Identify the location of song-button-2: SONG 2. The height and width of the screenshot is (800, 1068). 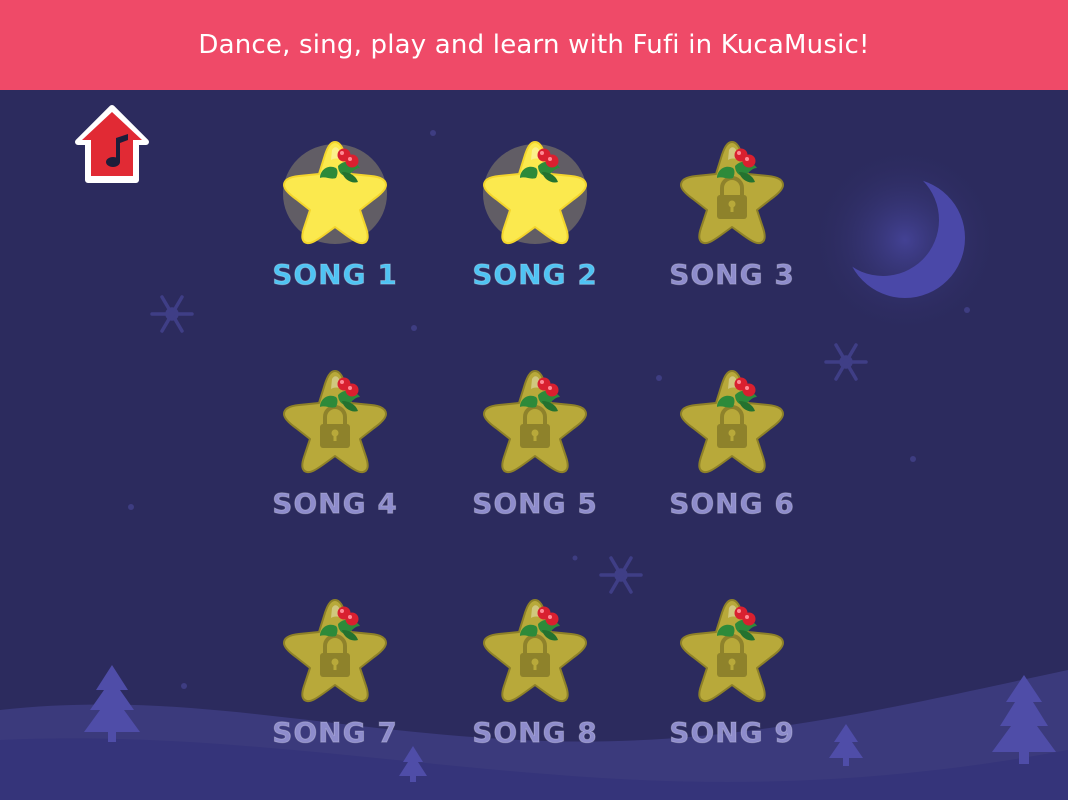
(535, 226).